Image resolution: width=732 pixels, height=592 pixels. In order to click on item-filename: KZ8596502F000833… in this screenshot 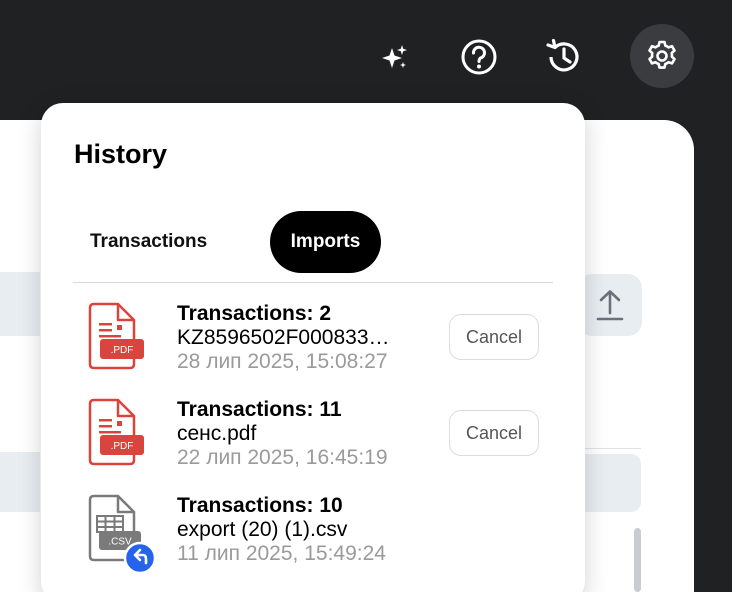, I will do `click(283, 337)`.